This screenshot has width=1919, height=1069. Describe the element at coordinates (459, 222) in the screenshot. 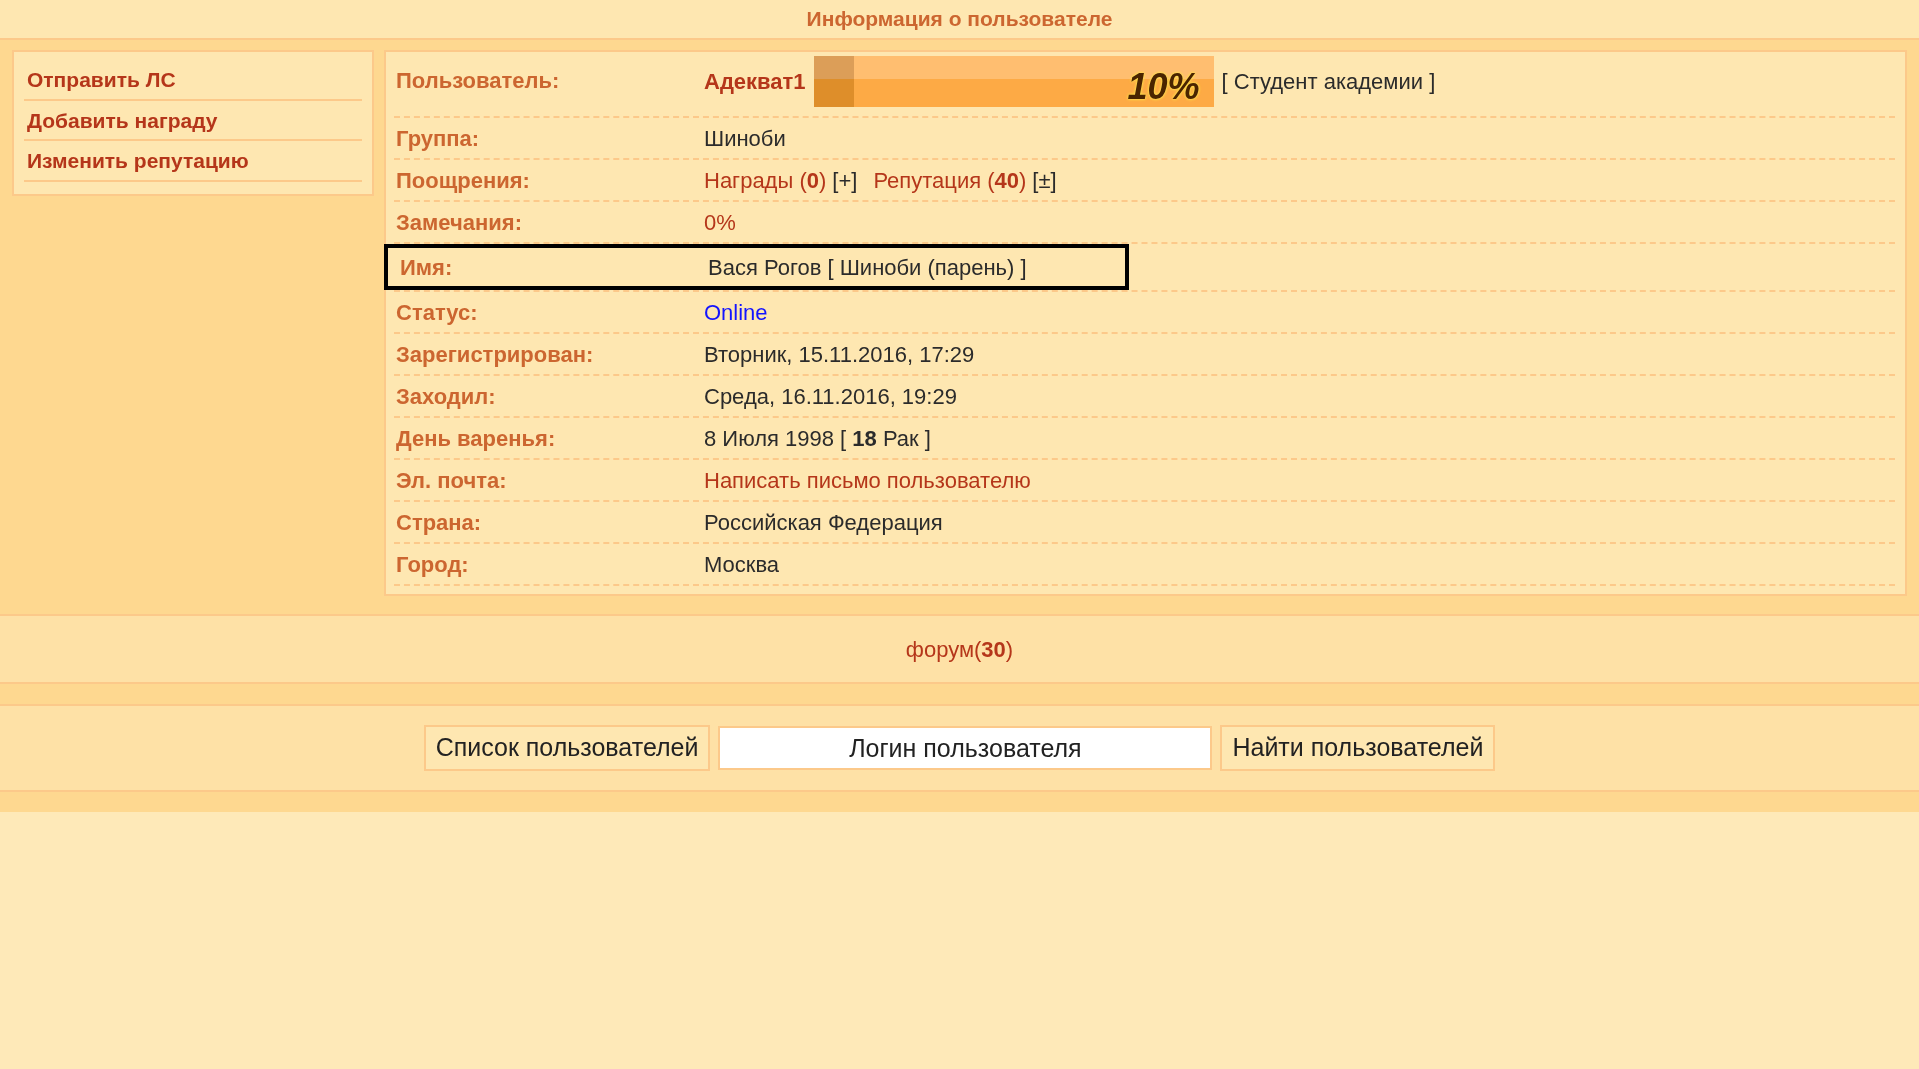

I see `field-label: Замечания:` at that location.